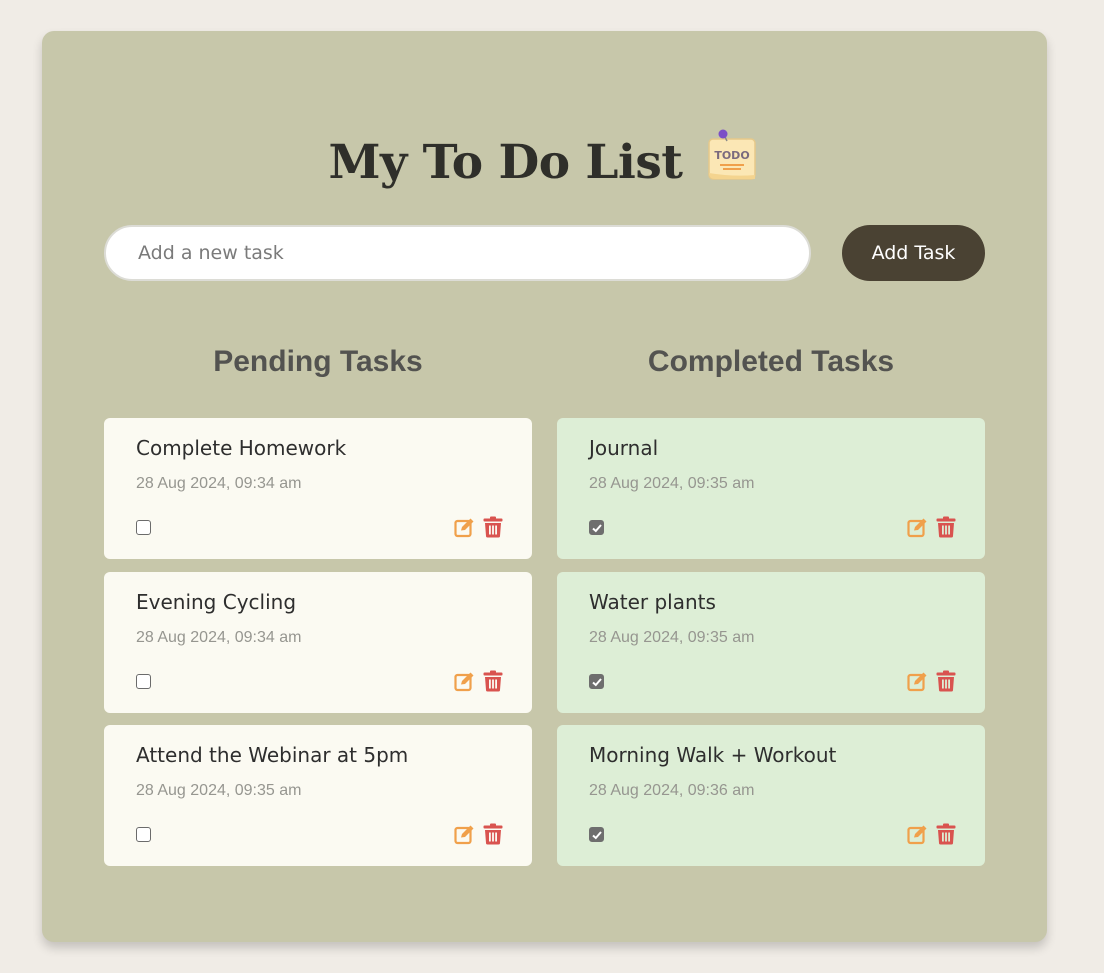 The height and width of the screenshot is (973, 1104). I want to click on svg-text: TODO, so click(731, 155).